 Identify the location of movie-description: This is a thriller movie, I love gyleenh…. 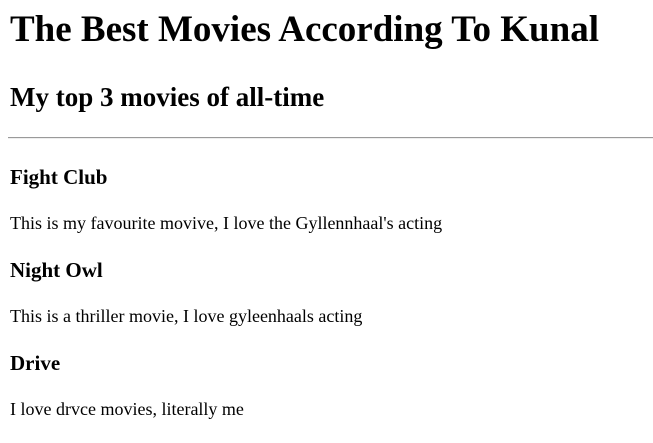
(186, 316).